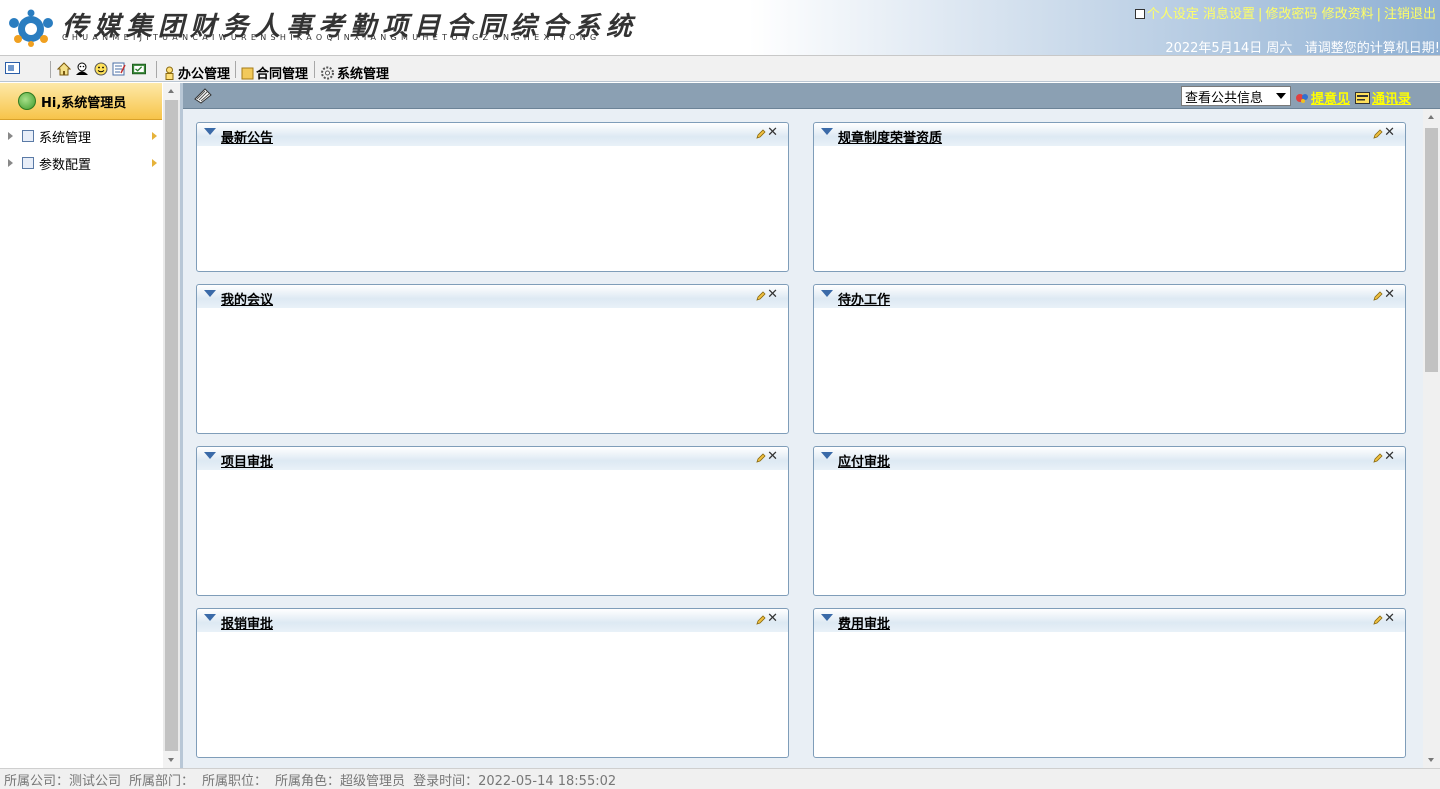  I want to click on status-department: 所属部门：, so click(162, 781).